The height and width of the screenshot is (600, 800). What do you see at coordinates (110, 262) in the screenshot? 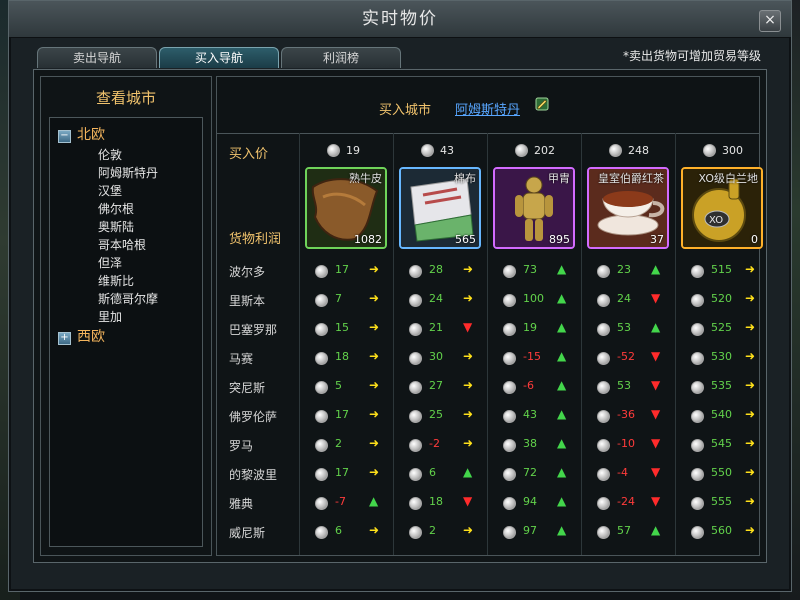
I see `sidebar-city-item: 但泽` at bounding box center [110, 262].